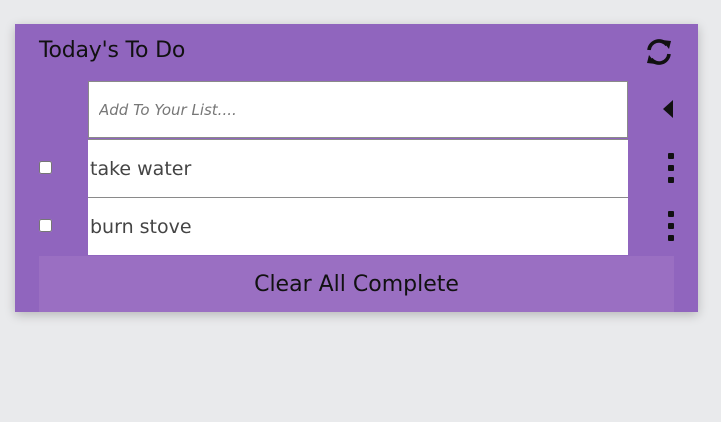 The image size is (721, 422). I want to click on refresh-icon, so click(659, 52).